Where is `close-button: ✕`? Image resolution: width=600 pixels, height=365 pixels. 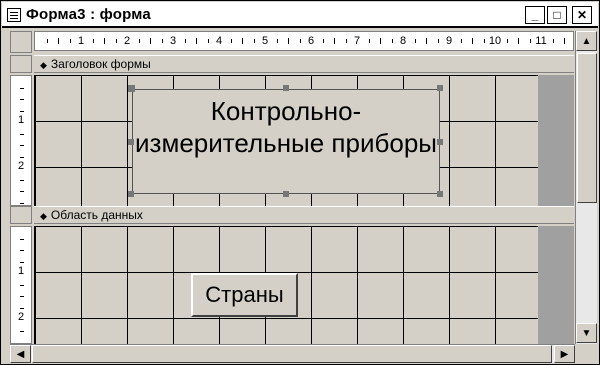 close-button: ✕ is located at coordinates (582, 15).